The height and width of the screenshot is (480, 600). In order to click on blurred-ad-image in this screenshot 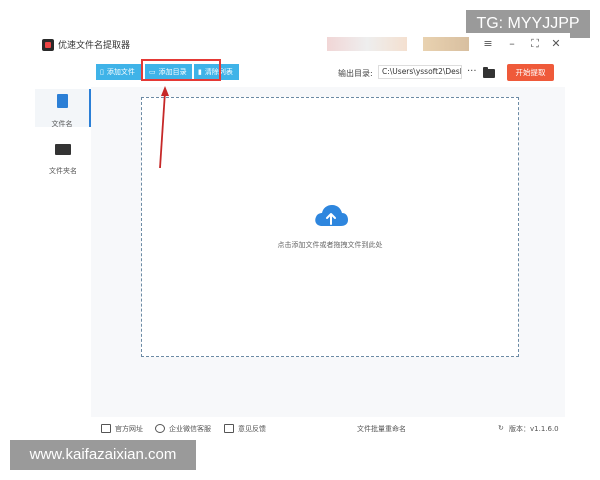, I will do `click(446, 44)`.